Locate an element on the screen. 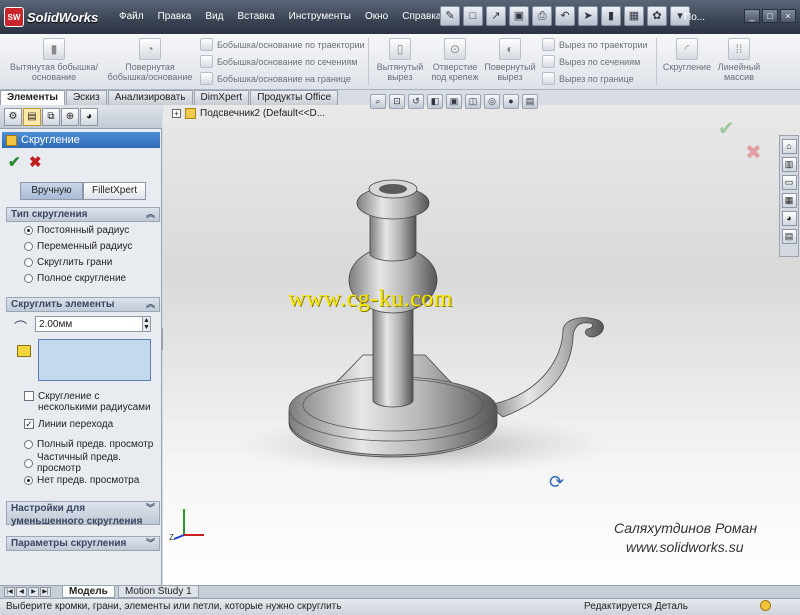 Image resolution: width=800 pixels, height=615 pixels. full-round-option: Полное скругление is located at coordinates (75, 278).